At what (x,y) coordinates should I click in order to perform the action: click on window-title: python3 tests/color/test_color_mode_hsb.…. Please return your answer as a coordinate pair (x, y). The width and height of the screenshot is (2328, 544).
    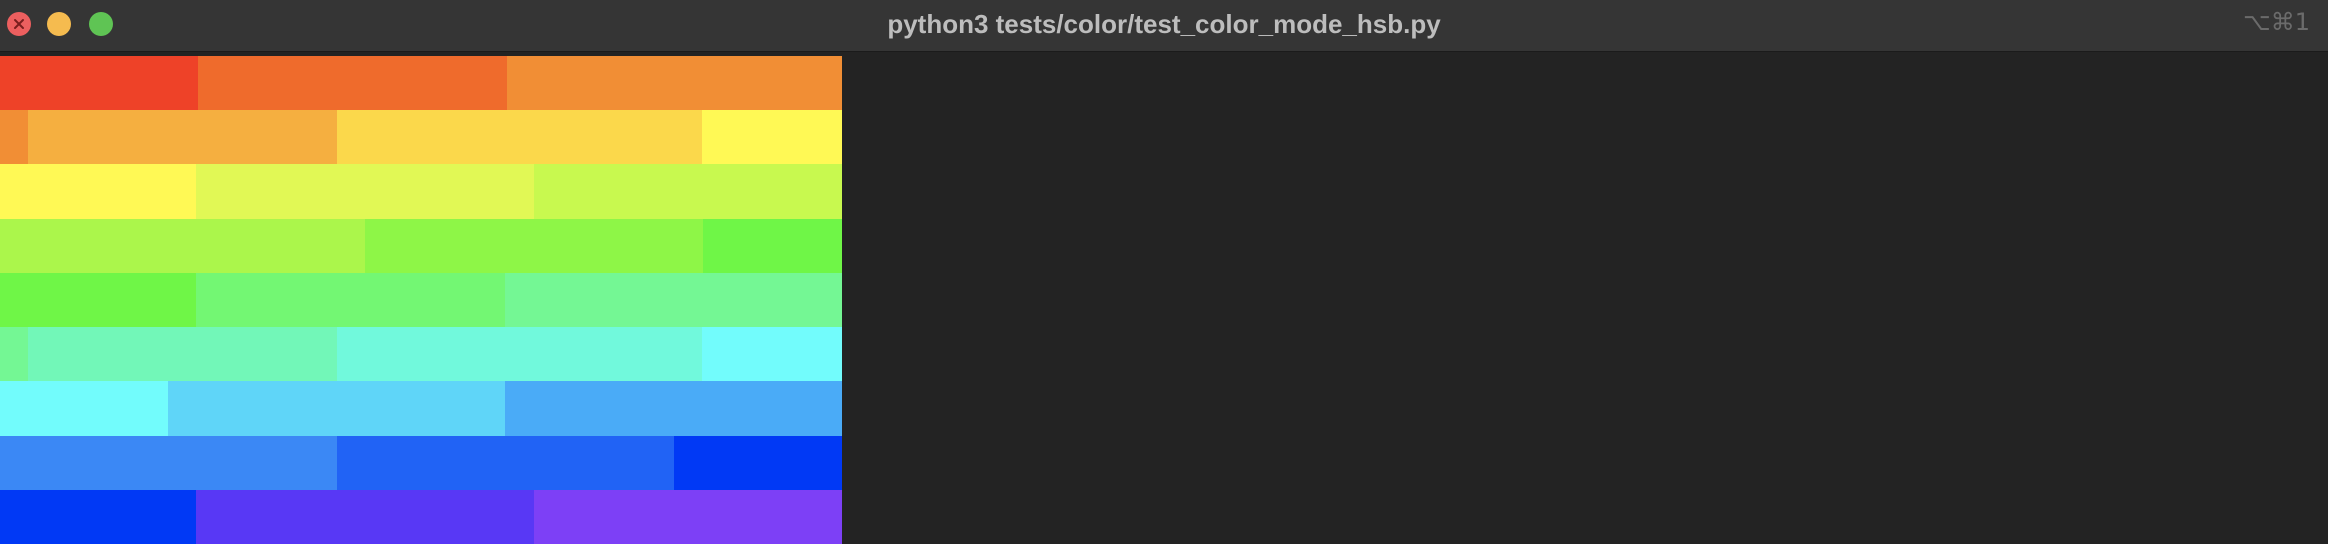
    Looking at the image, I should click on (1164, 24).